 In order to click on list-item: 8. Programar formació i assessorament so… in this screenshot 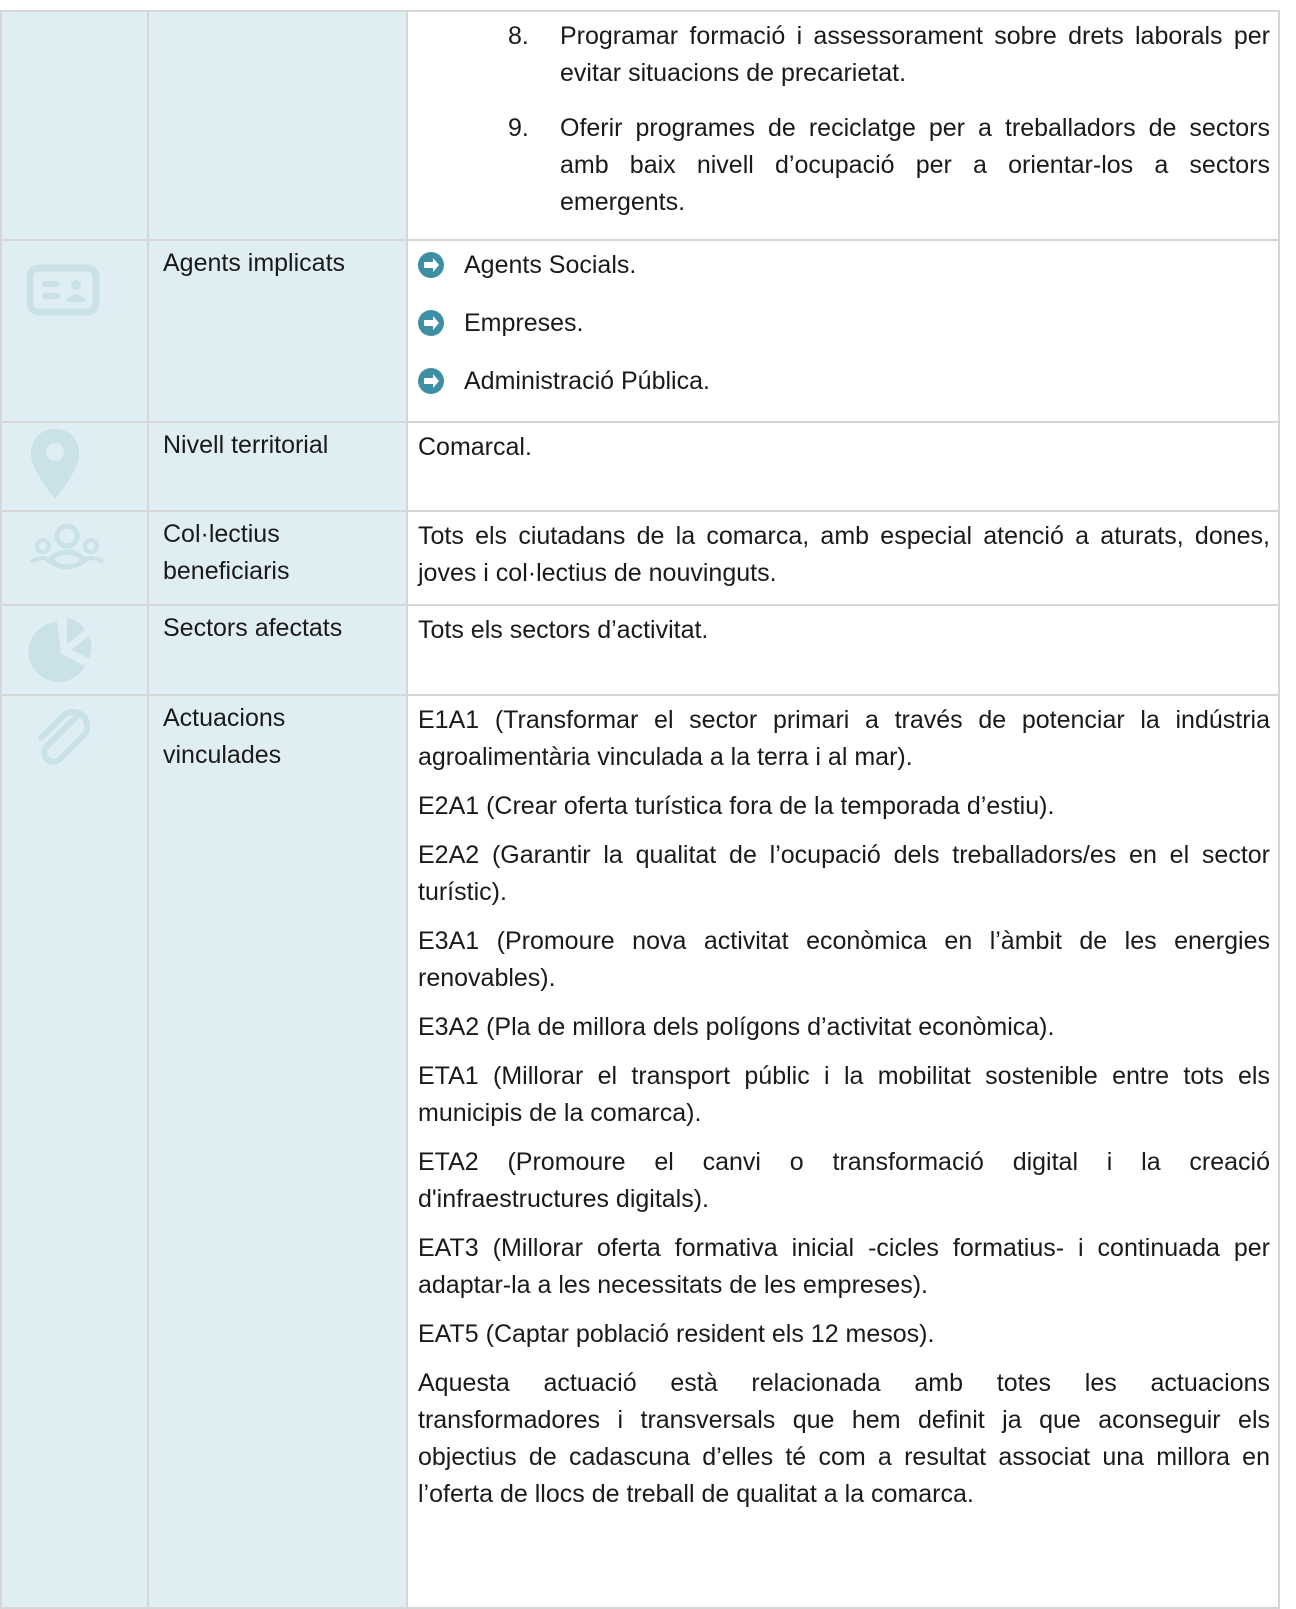, I will do `click(844, 55)`.